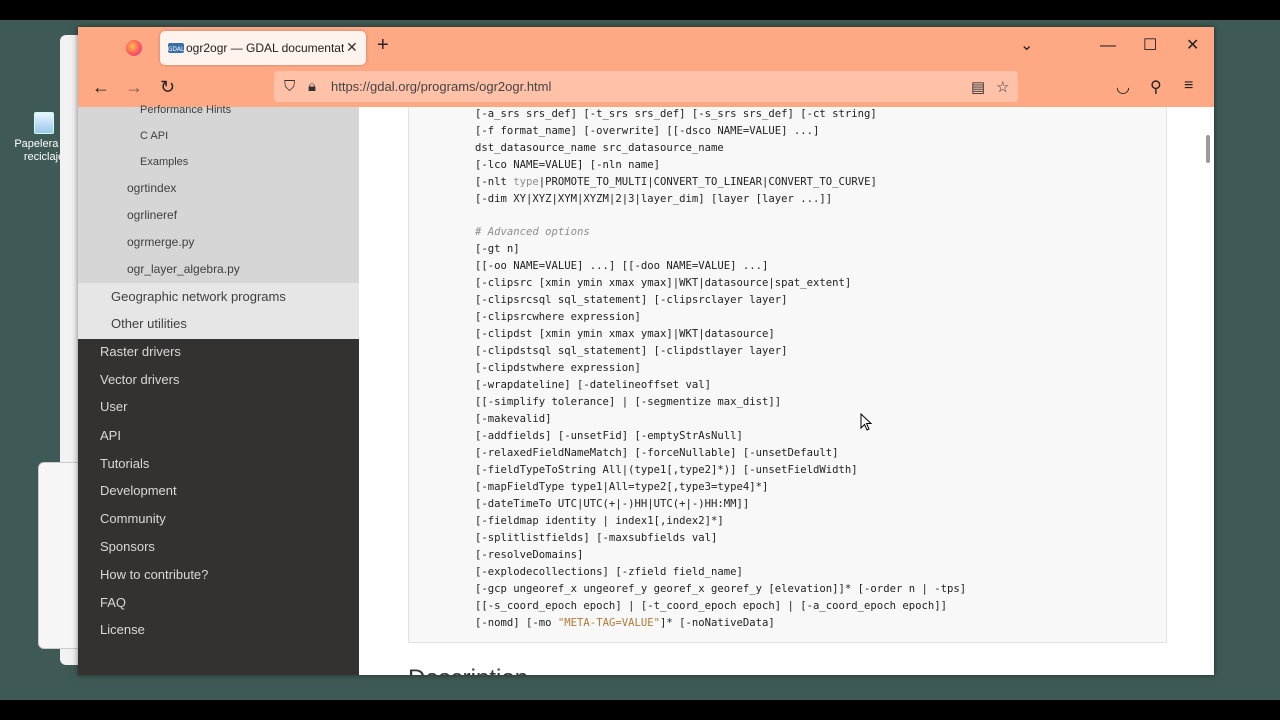 The image size is (1280, 720). What do you see at coordinates (1108, 46) in the screenshot?
I see `minimize-icon: —` at bounding box center [1108, 46].